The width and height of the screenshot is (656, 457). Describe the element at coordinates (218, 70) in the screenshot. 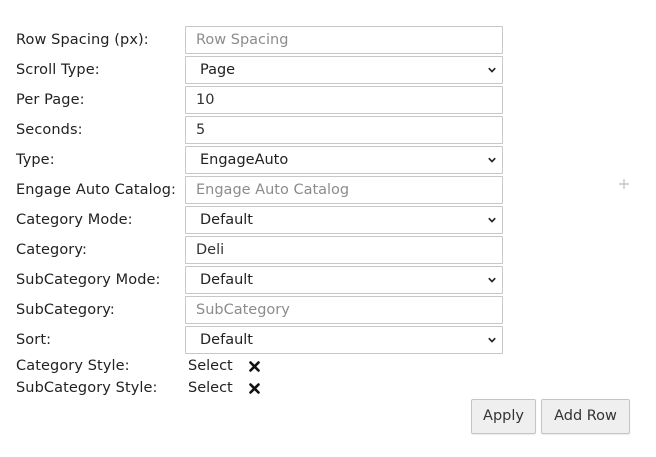

I see `scroll-type-value: Page` at that location.